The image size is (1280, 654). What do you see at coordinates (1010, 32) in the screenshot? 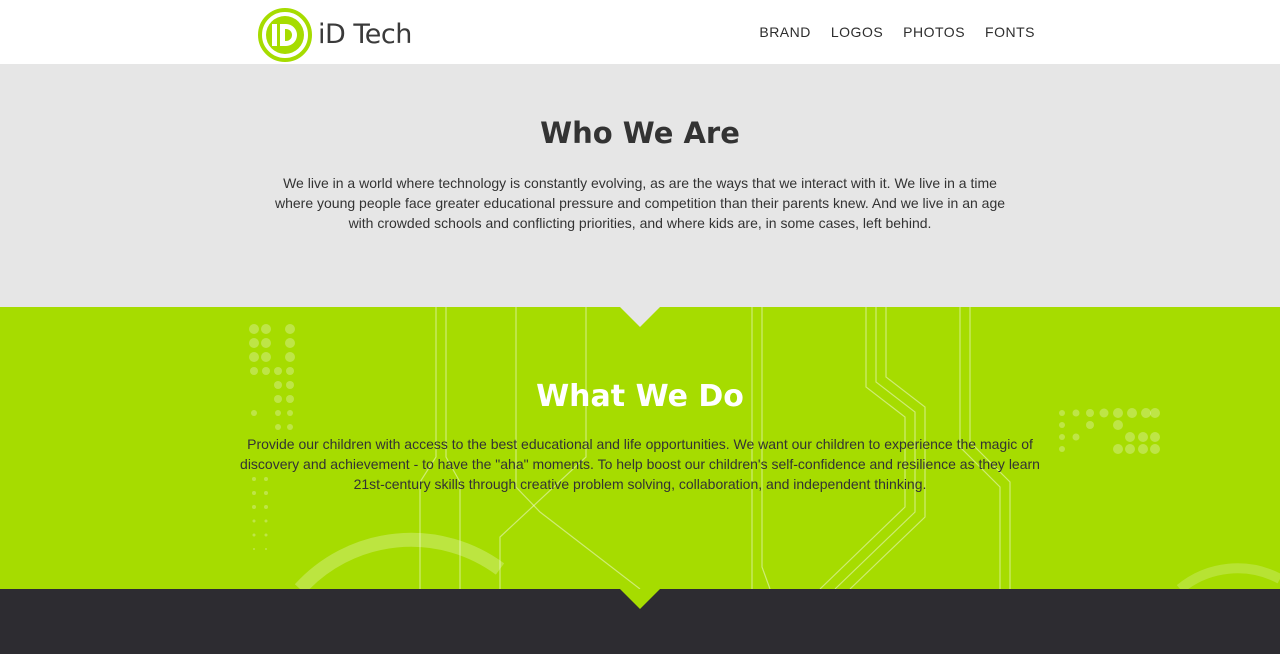
I see `nav-item-fonts: FONTS` at bounding box center [1010, 32].